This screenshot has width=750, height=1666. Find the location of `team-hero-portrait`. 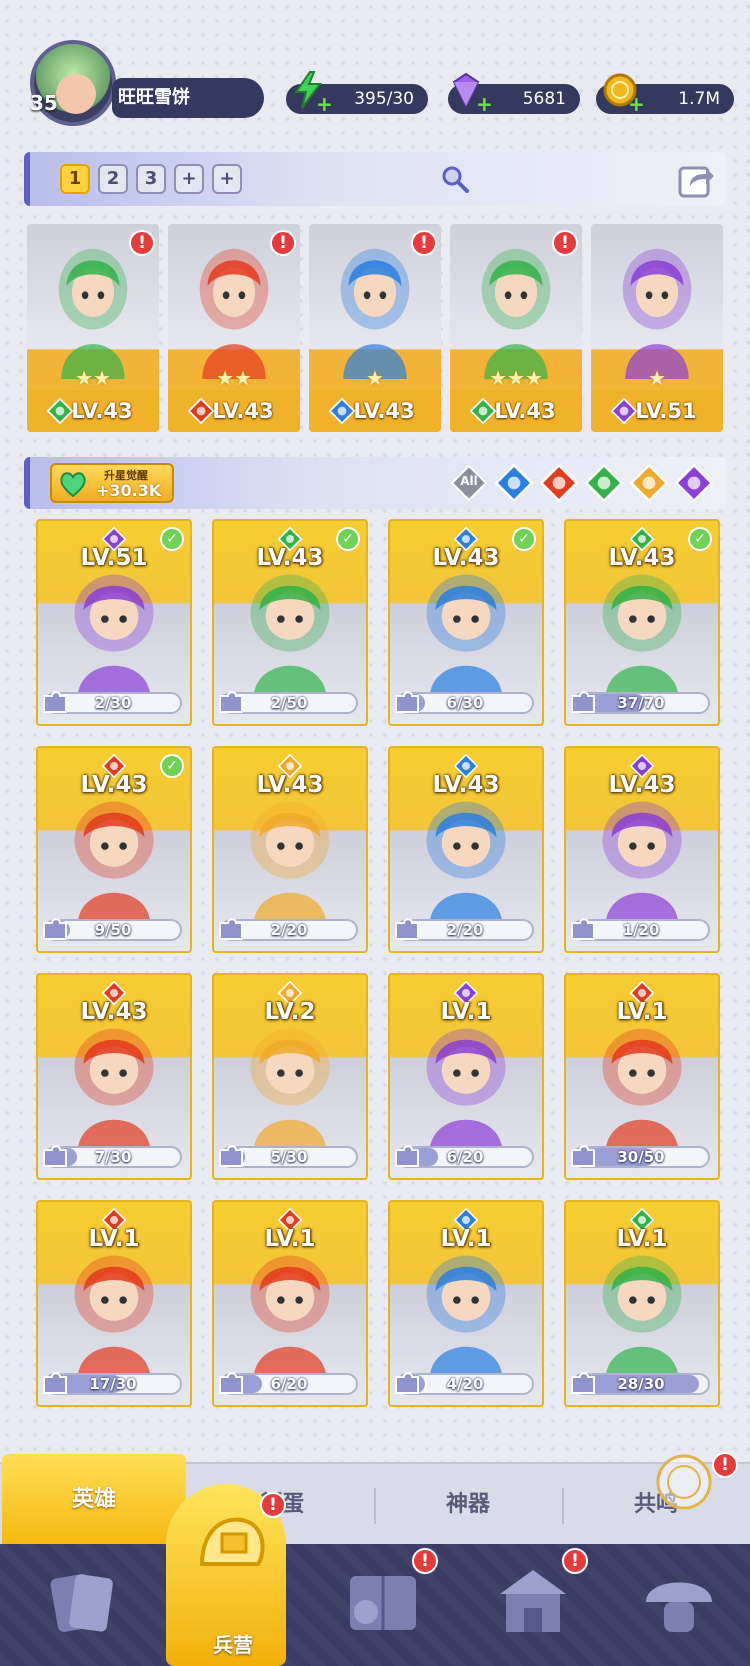

team-hero-portrait is located at coordinates (657, 313).